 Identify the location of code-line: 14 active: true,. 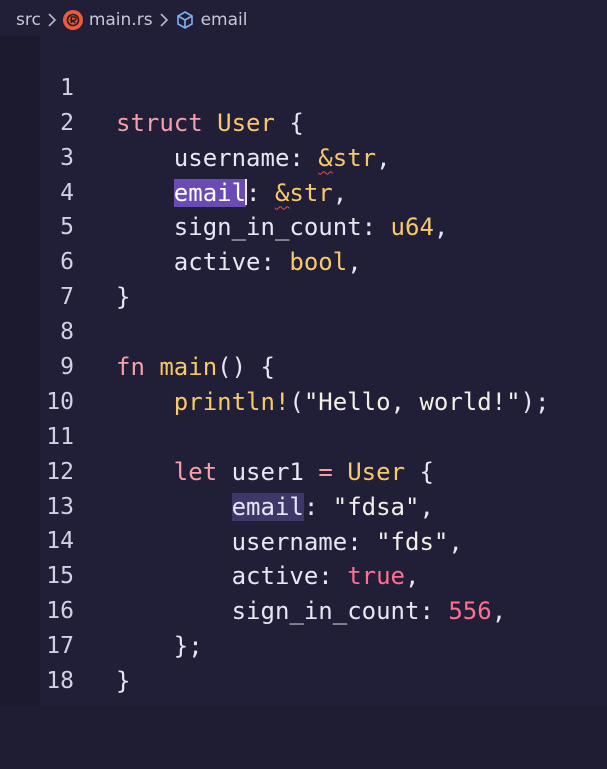
(303, 540).